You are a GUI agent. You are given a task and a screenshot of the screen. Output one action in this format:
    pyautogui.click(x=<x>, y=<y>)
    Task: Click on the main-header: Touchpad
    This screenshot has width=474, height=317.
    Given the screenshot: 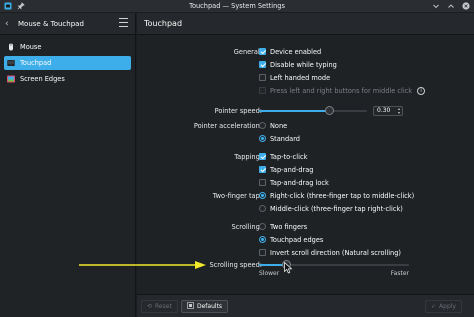 What is the action you would take?
    pyautogui.click(x=305, y=24)
    